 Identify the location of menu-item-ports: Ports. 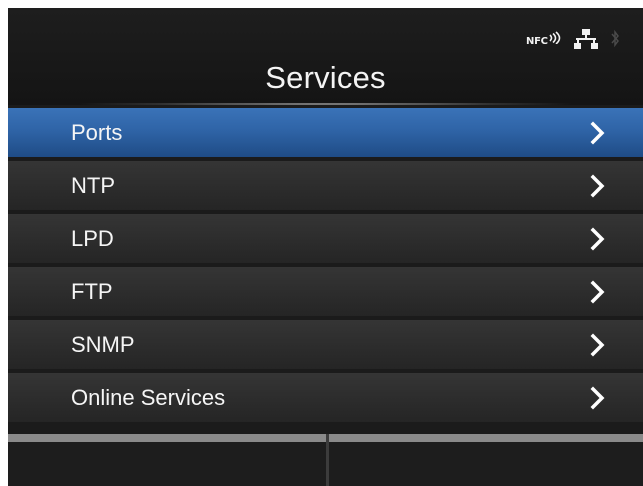
(325, 132).